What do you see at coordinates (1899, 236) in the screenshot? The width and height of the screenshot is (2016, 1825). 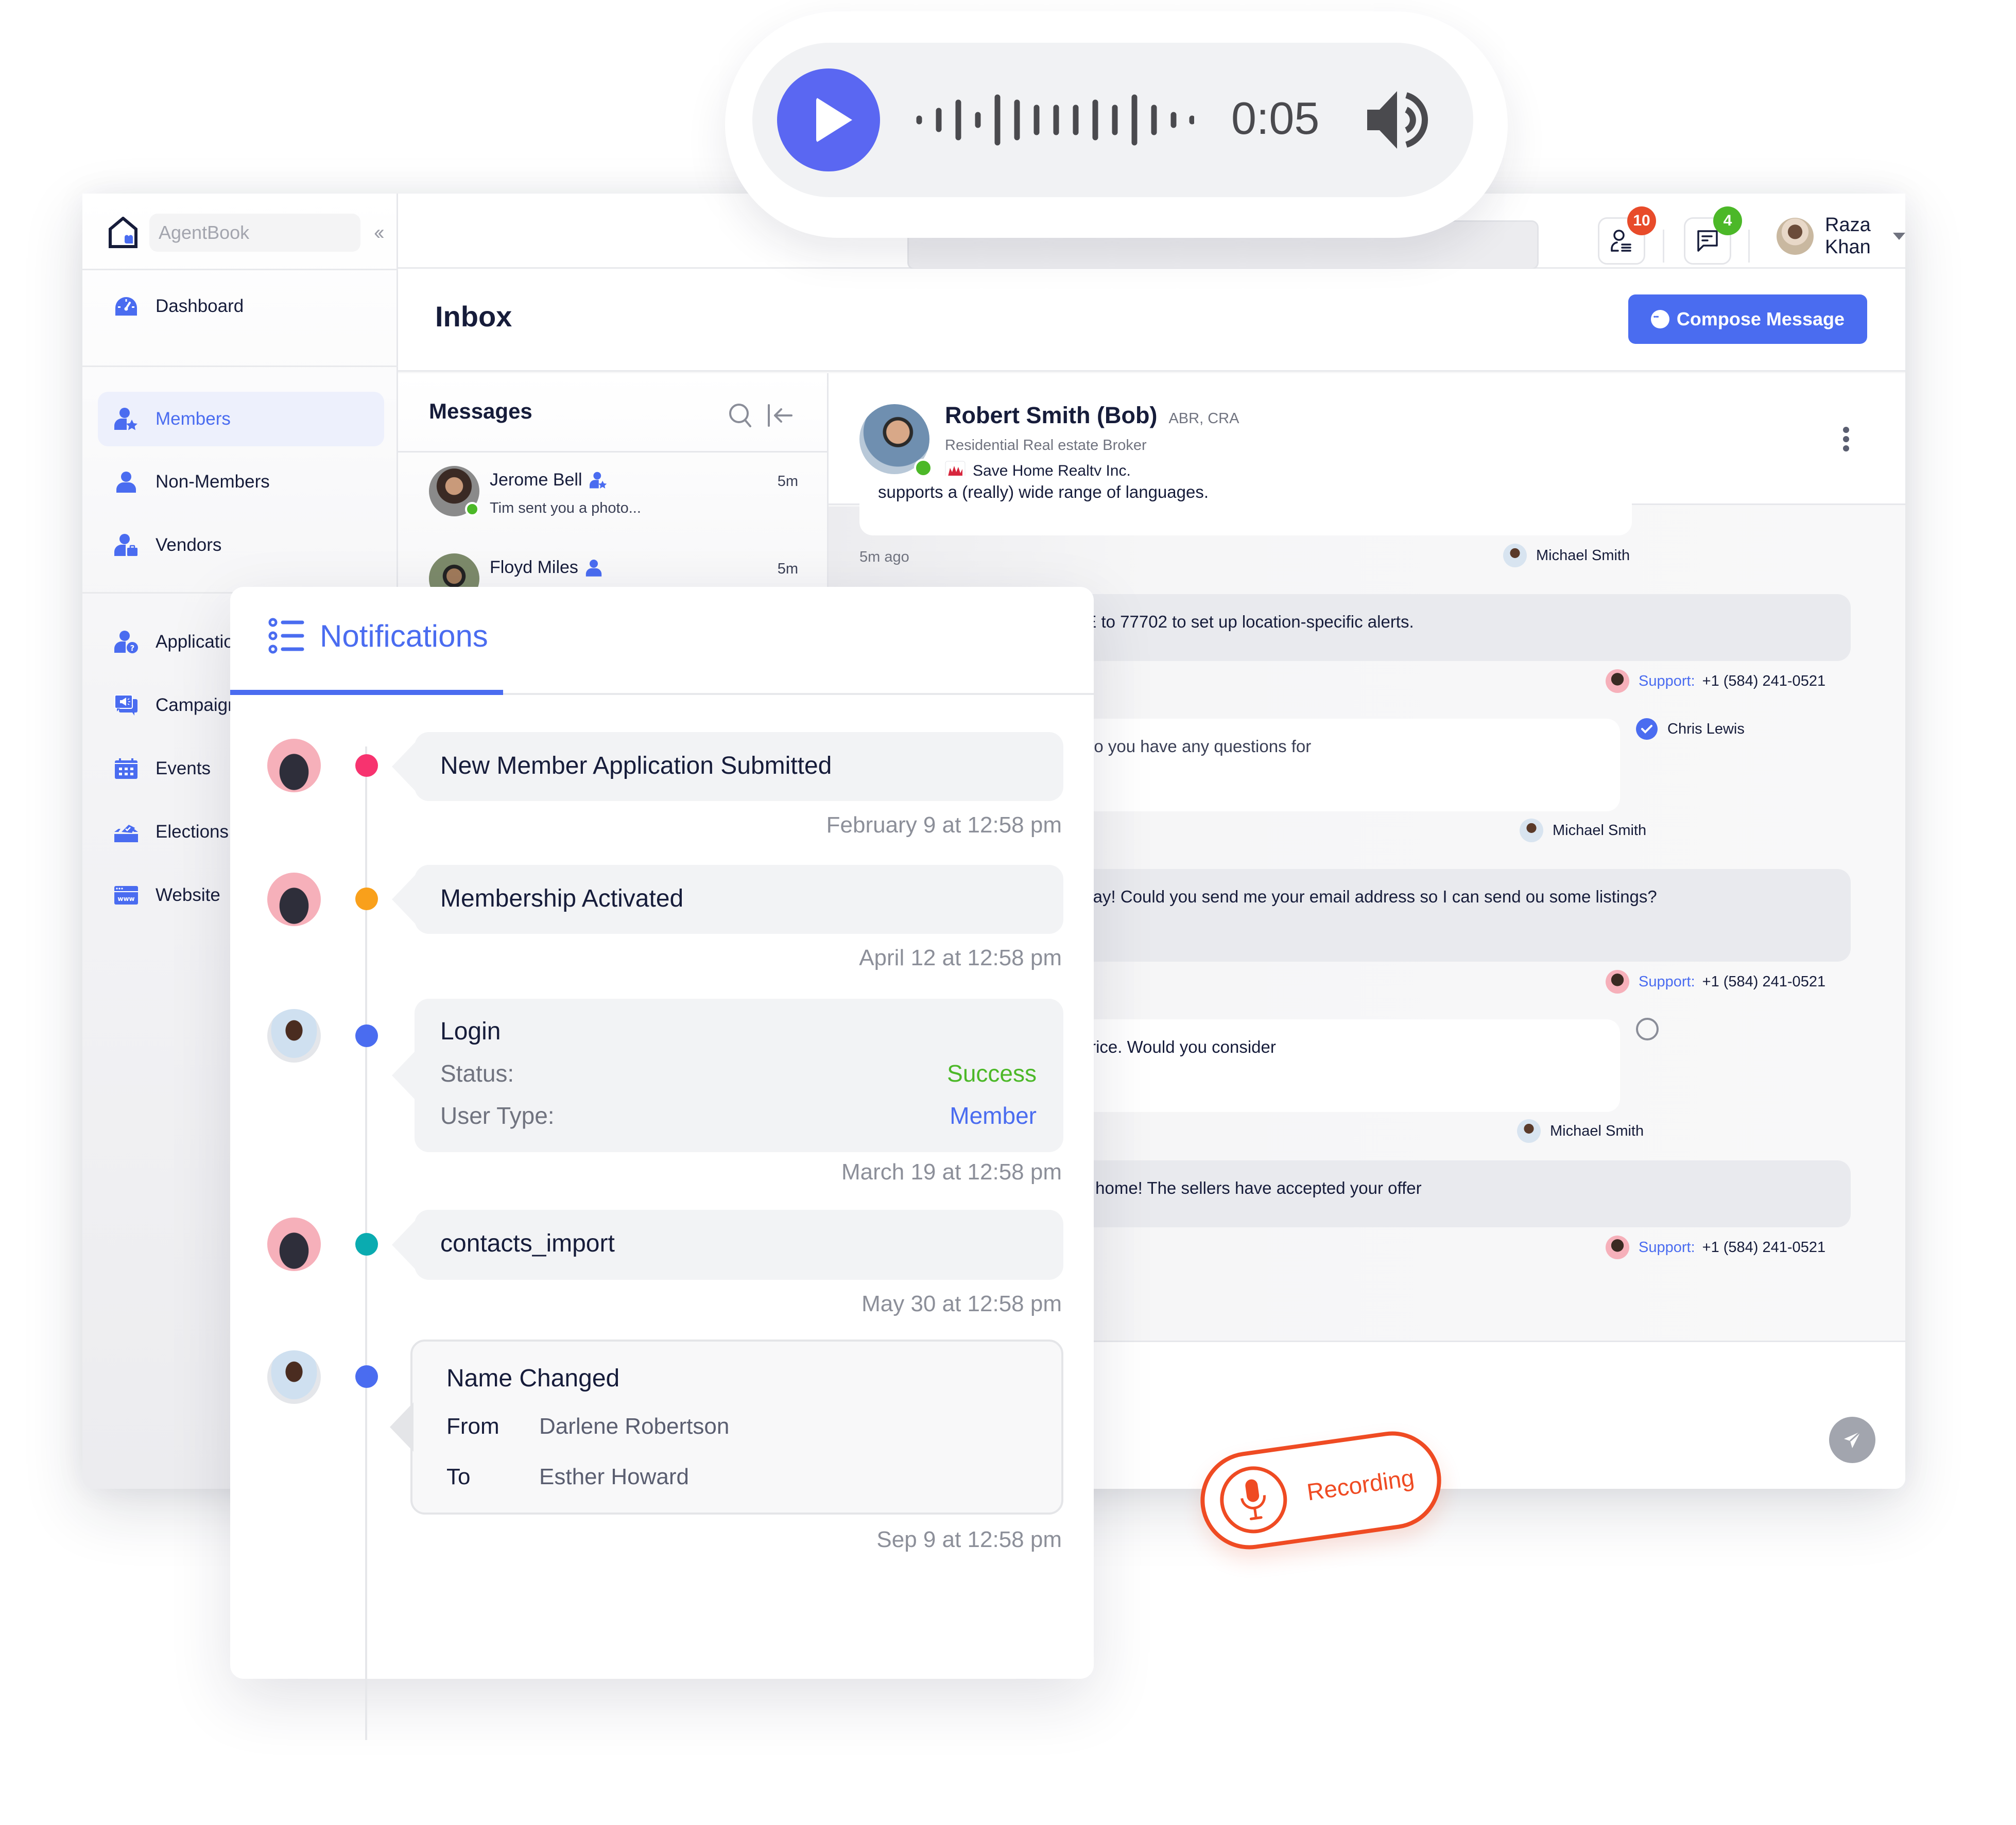 I see `caret-down-icon` at bounding box center [1899, 236].